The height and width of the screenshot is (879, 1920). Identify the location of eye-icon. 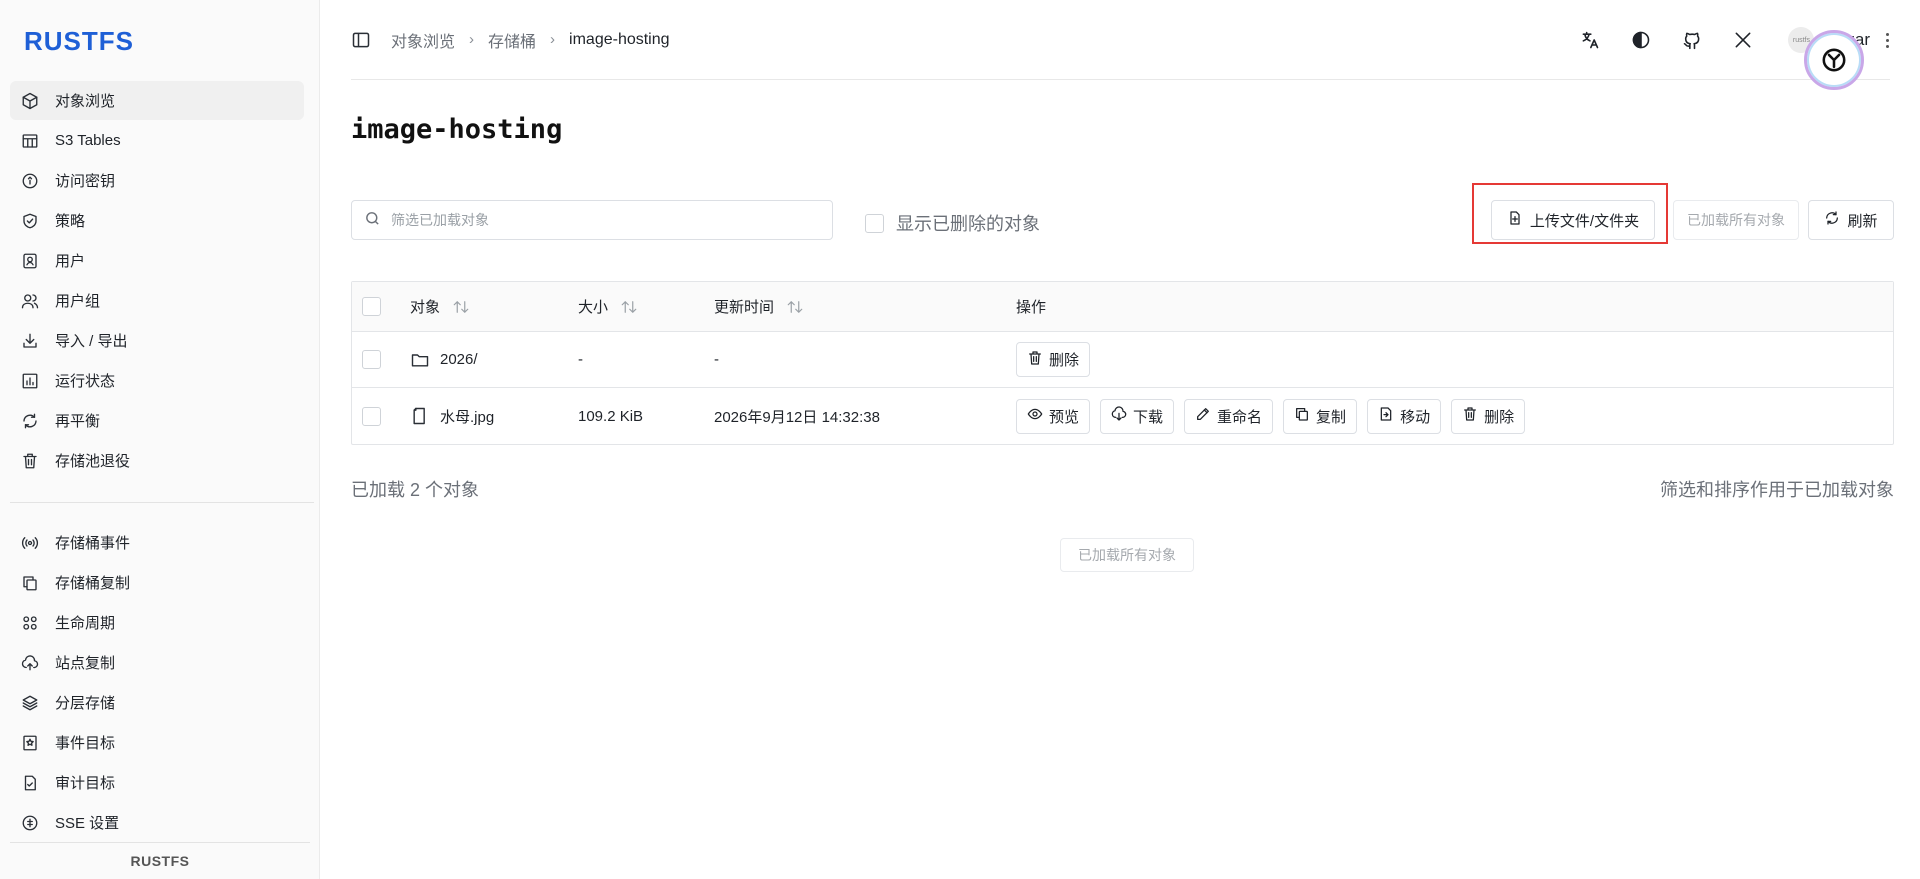
(1038, 416).